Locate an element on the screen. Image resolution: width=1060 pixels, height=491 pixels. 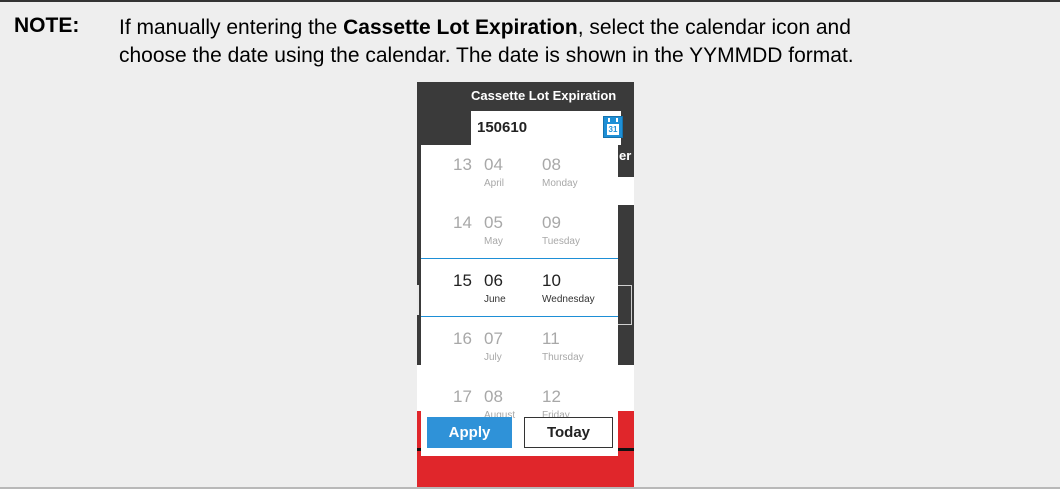
picker-row: 14 05 May 09 Tuesday is located at coordinates (519, 232).